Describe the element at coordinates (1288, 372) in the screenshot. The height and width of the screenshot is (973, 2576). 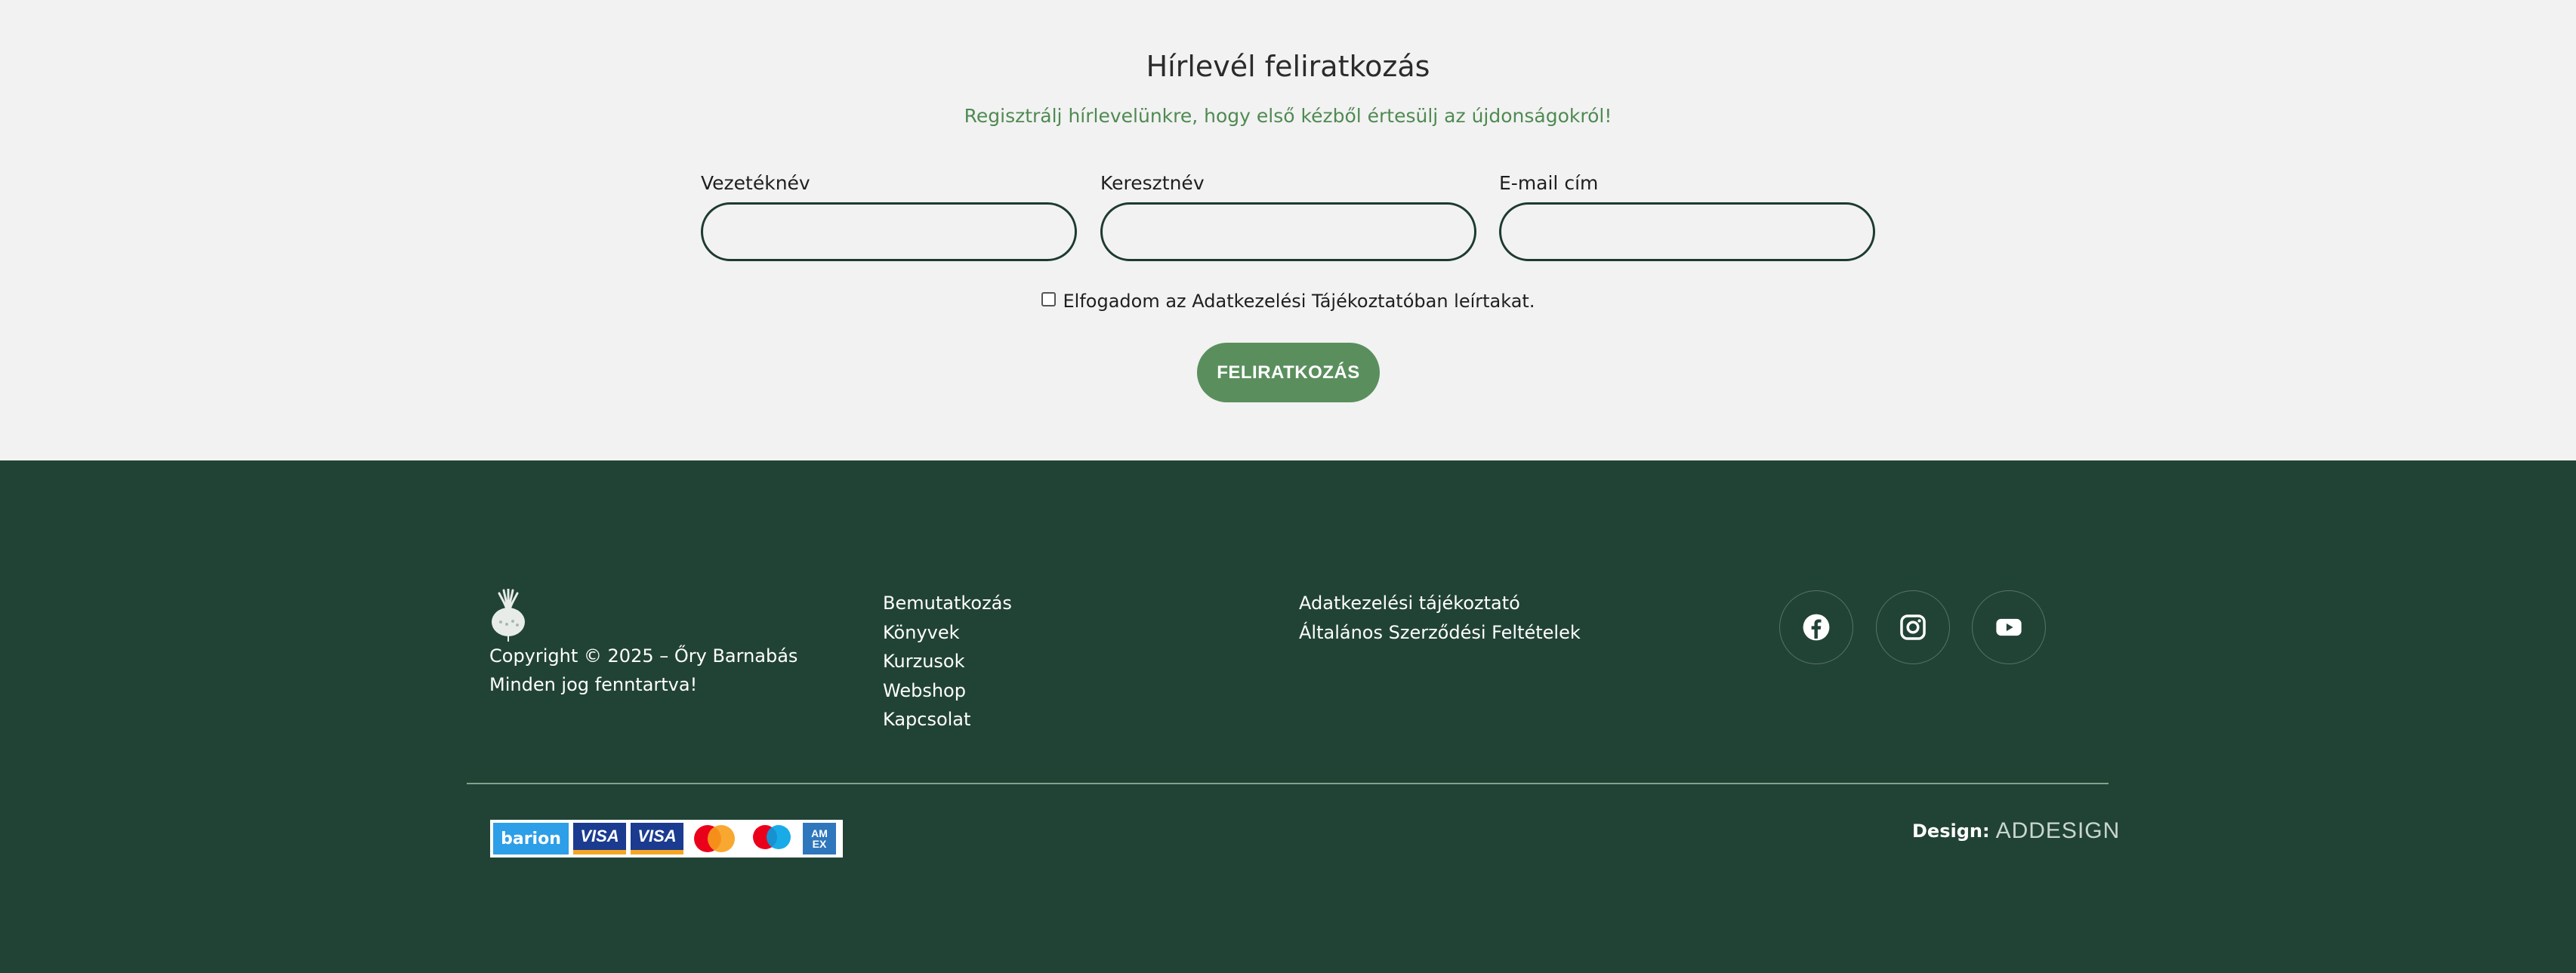
I see `subscribe-button: FELIRATKOZÁS` at that location.